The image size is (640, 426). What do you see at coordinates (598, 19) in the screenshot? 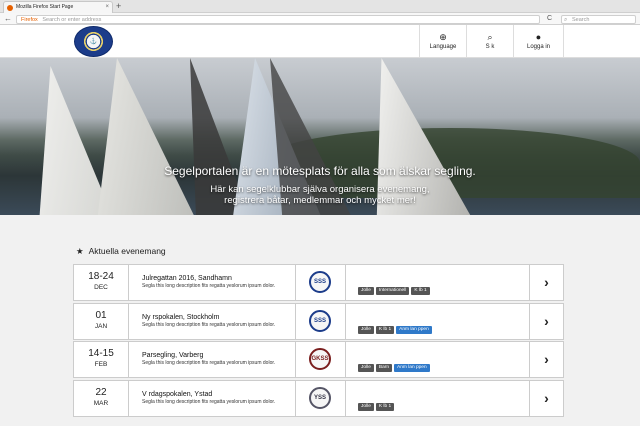
I see `search-input: ⌕ Search` at bounding box center [598, 19].